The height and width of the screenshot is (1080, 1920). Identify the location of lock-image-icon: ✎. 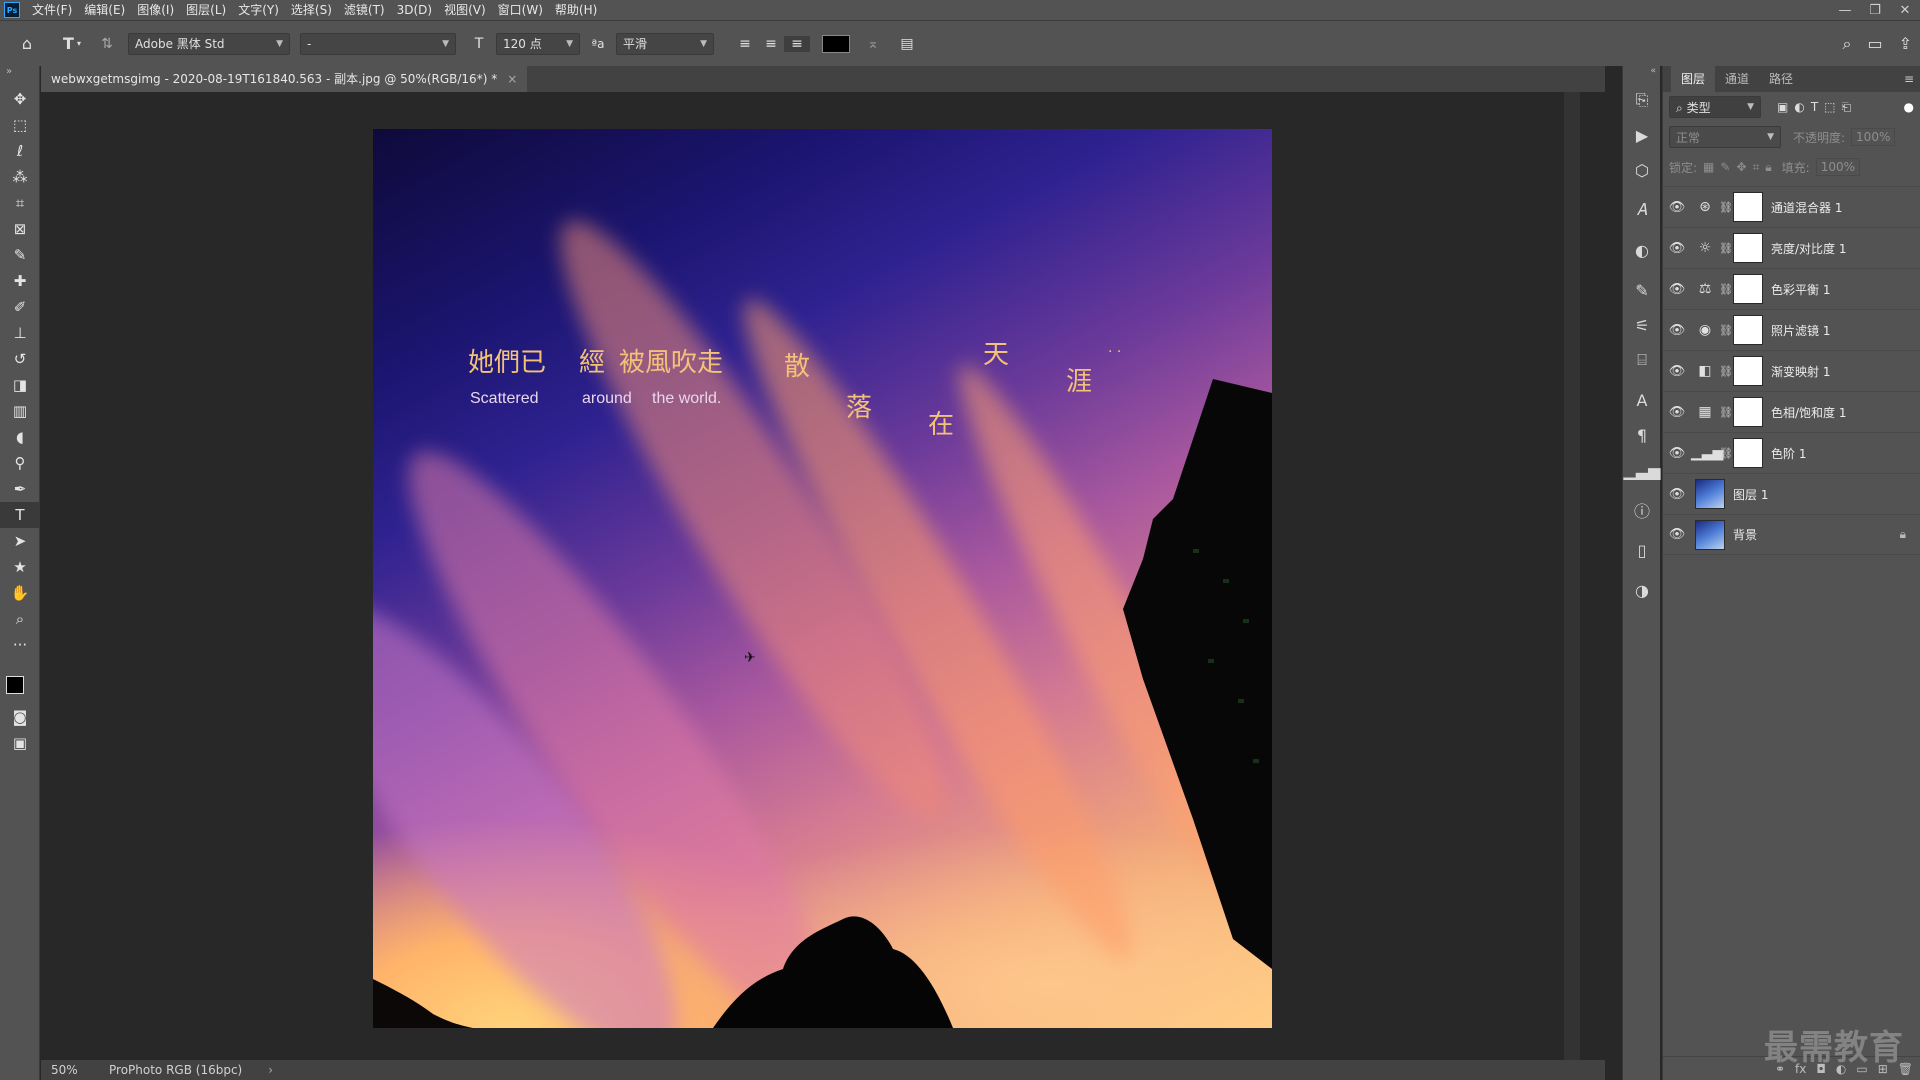
(1725, 167).